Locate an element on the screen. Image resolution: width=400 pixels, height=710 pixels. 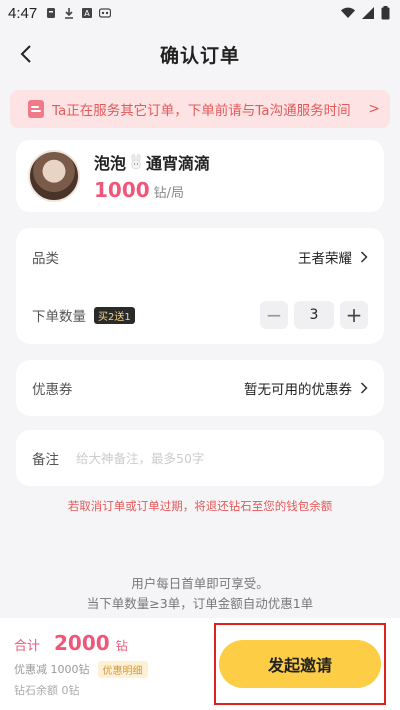
coupon-card: 优惠券 暂无可用的优惠券 is located at coordinates (200, 388).